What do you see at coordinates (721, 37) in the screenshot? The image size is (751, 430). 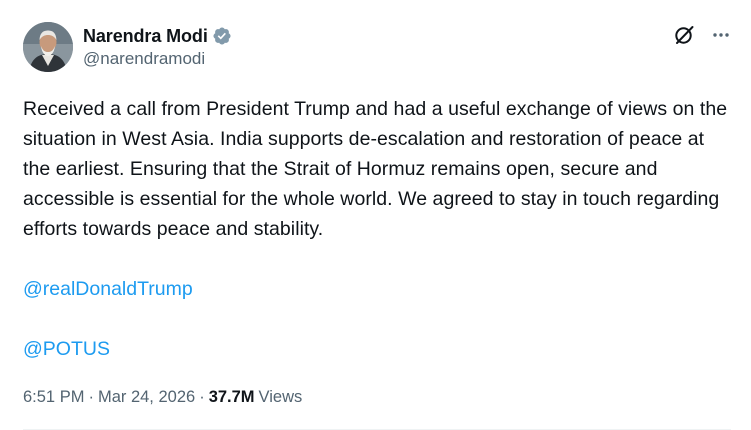 I see `more-icon` at bounding box center [721, 37].